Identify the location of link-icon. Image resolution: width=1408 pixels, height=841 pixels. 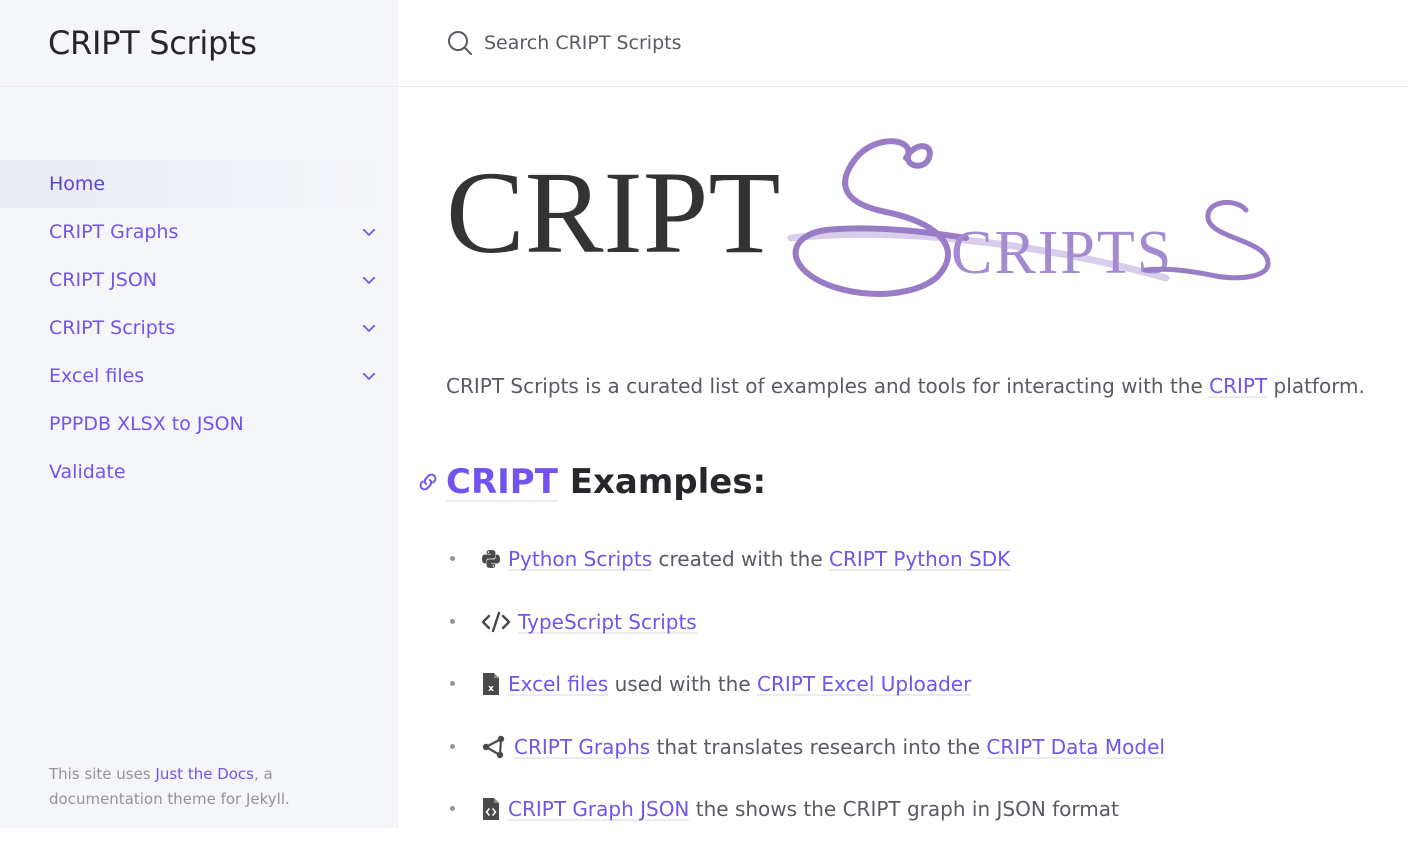
(428, 482).